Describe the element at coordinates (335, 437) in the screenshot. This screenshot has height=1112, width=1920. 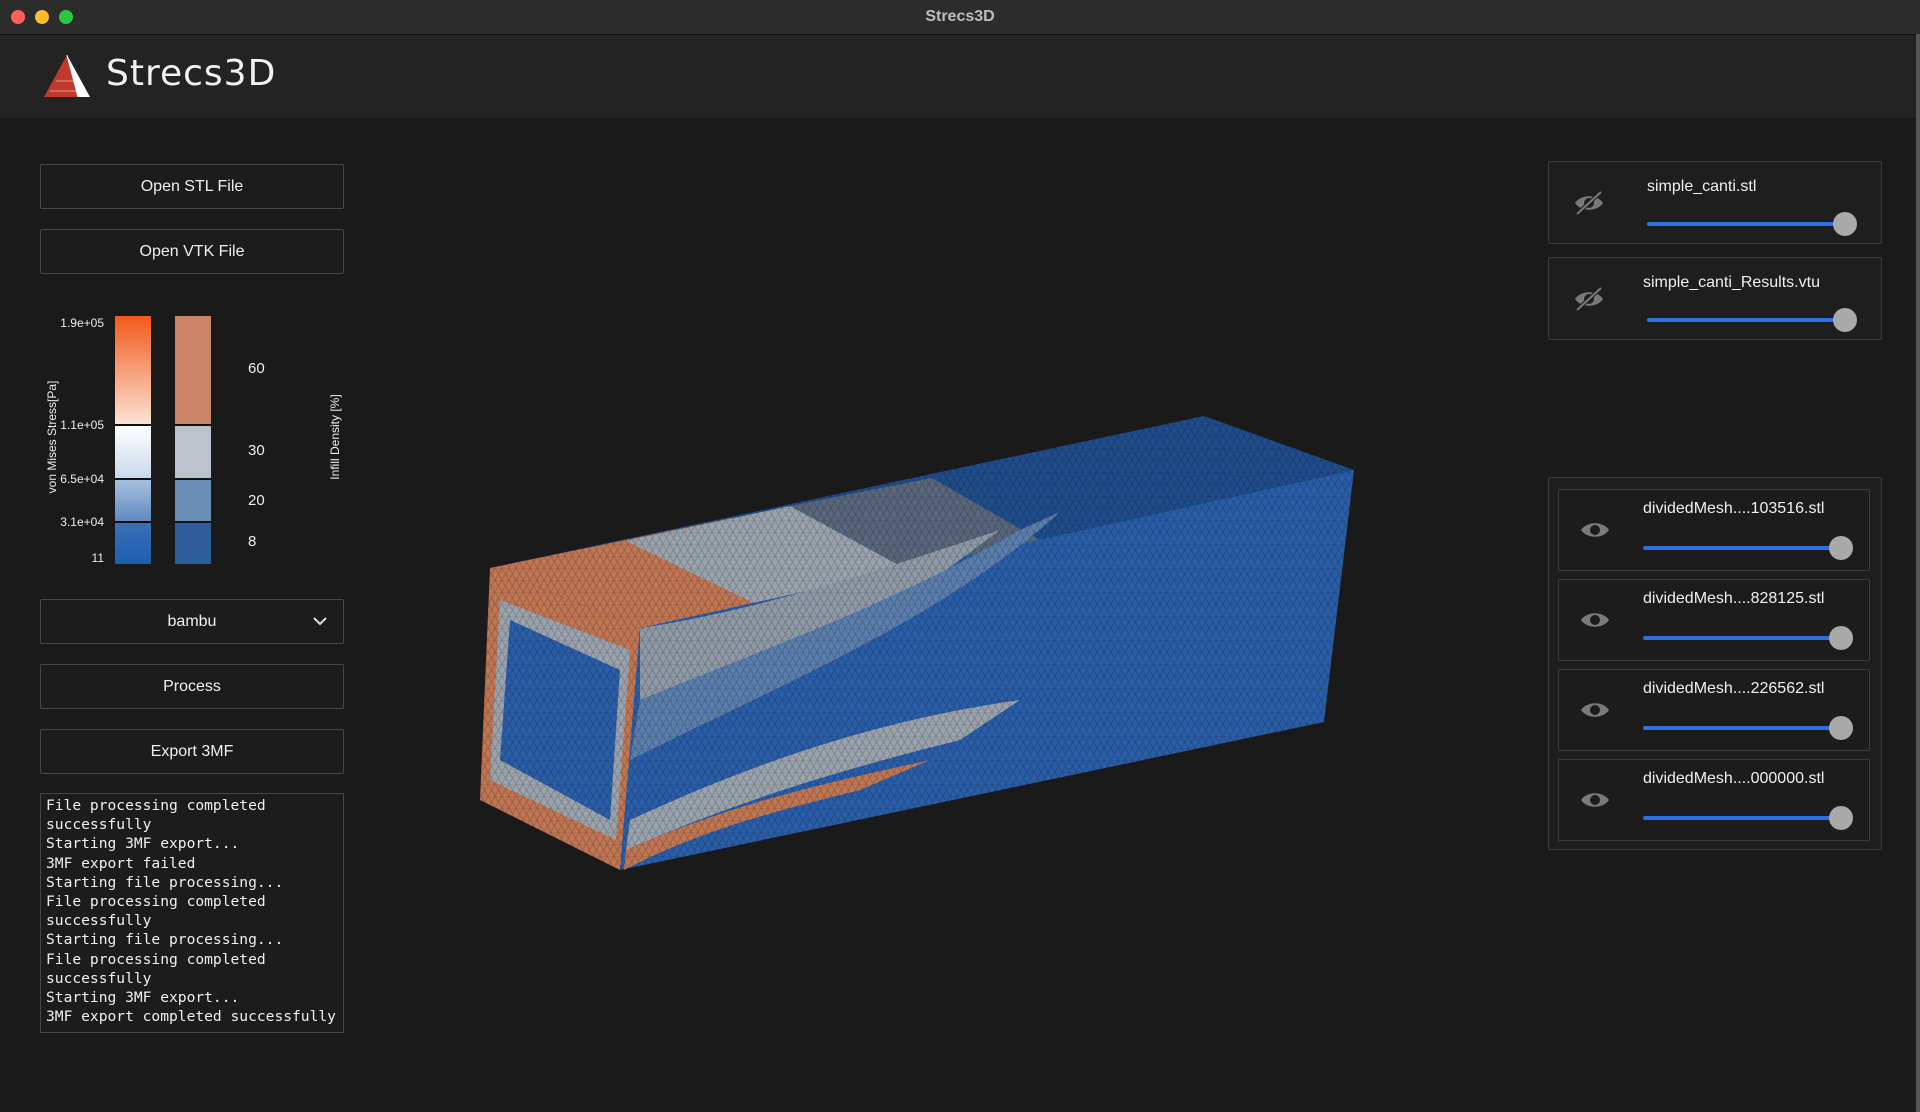
I see `density-axis-label: Infill Density [%]` at that location.